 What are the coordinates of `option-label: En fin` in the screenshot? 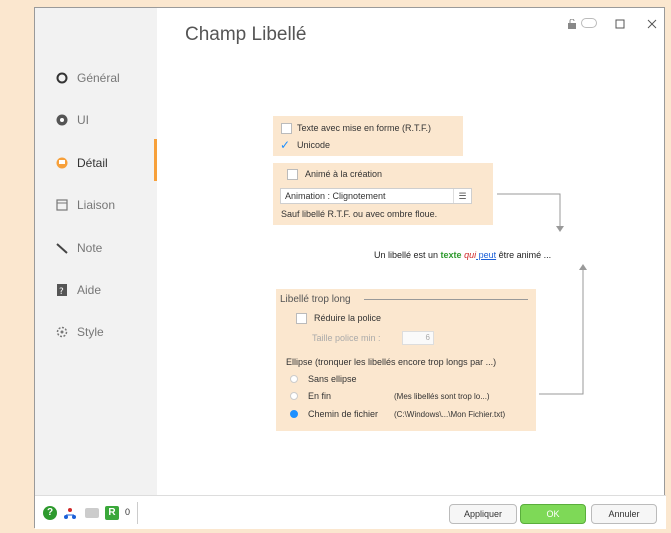 It's located at (320, 396).